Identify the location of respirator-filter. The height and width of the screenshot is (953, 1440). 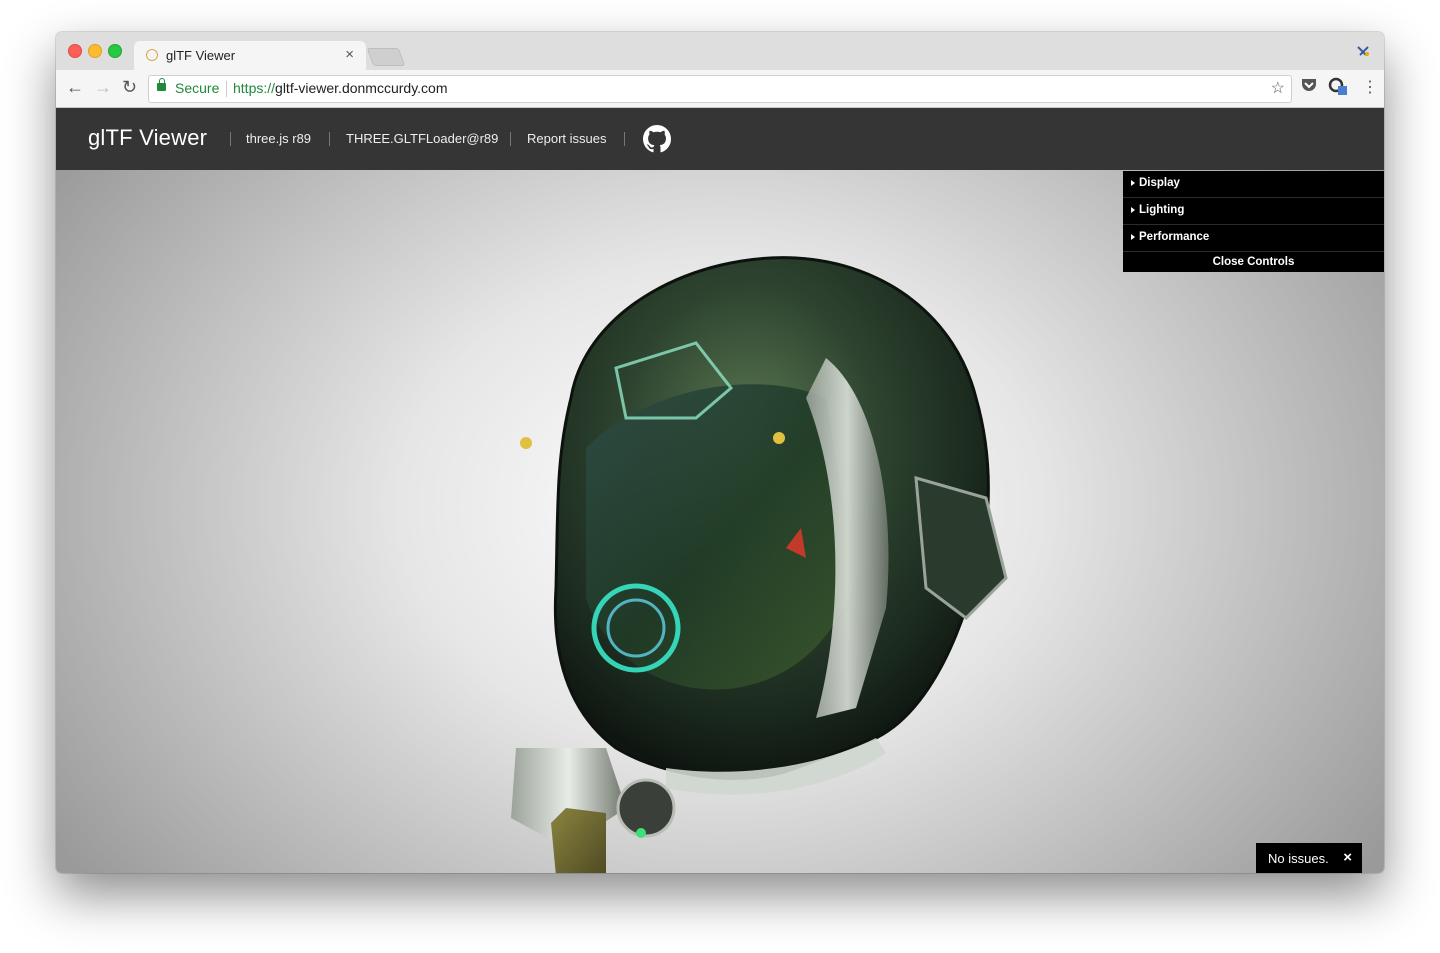
(578, 840).